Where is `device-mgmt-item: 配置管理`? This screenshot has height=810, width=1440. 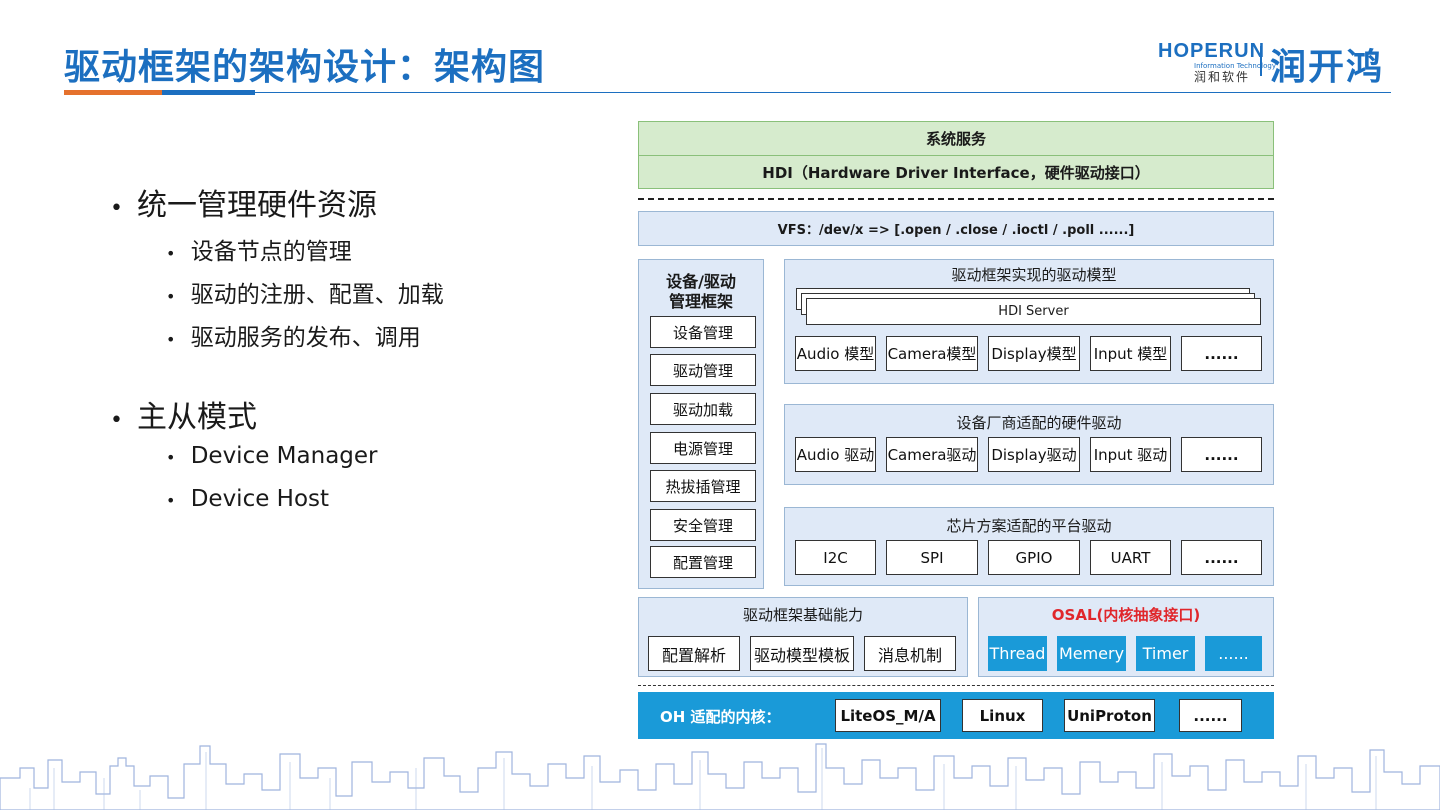
device-mgmt-item: 配置管理 is located at coordinates (703, 562).